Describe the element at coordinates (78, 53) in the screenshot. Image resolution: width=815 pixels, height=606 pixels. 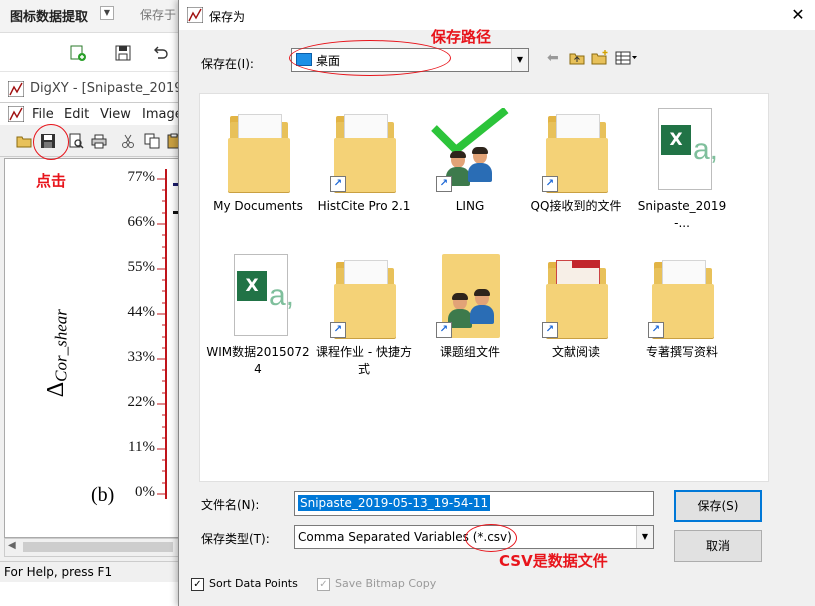
I see `add-sheet-icon` at that location.